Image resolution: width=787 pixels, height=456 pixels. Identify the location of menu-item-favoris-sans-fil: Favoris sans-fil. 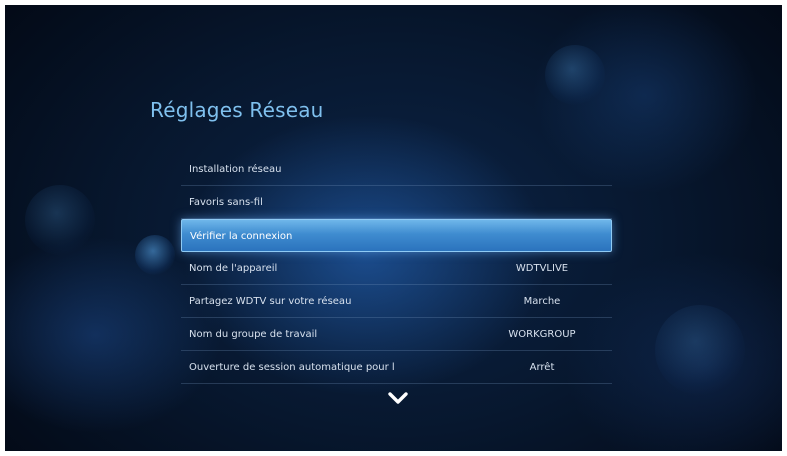
(396, 202).